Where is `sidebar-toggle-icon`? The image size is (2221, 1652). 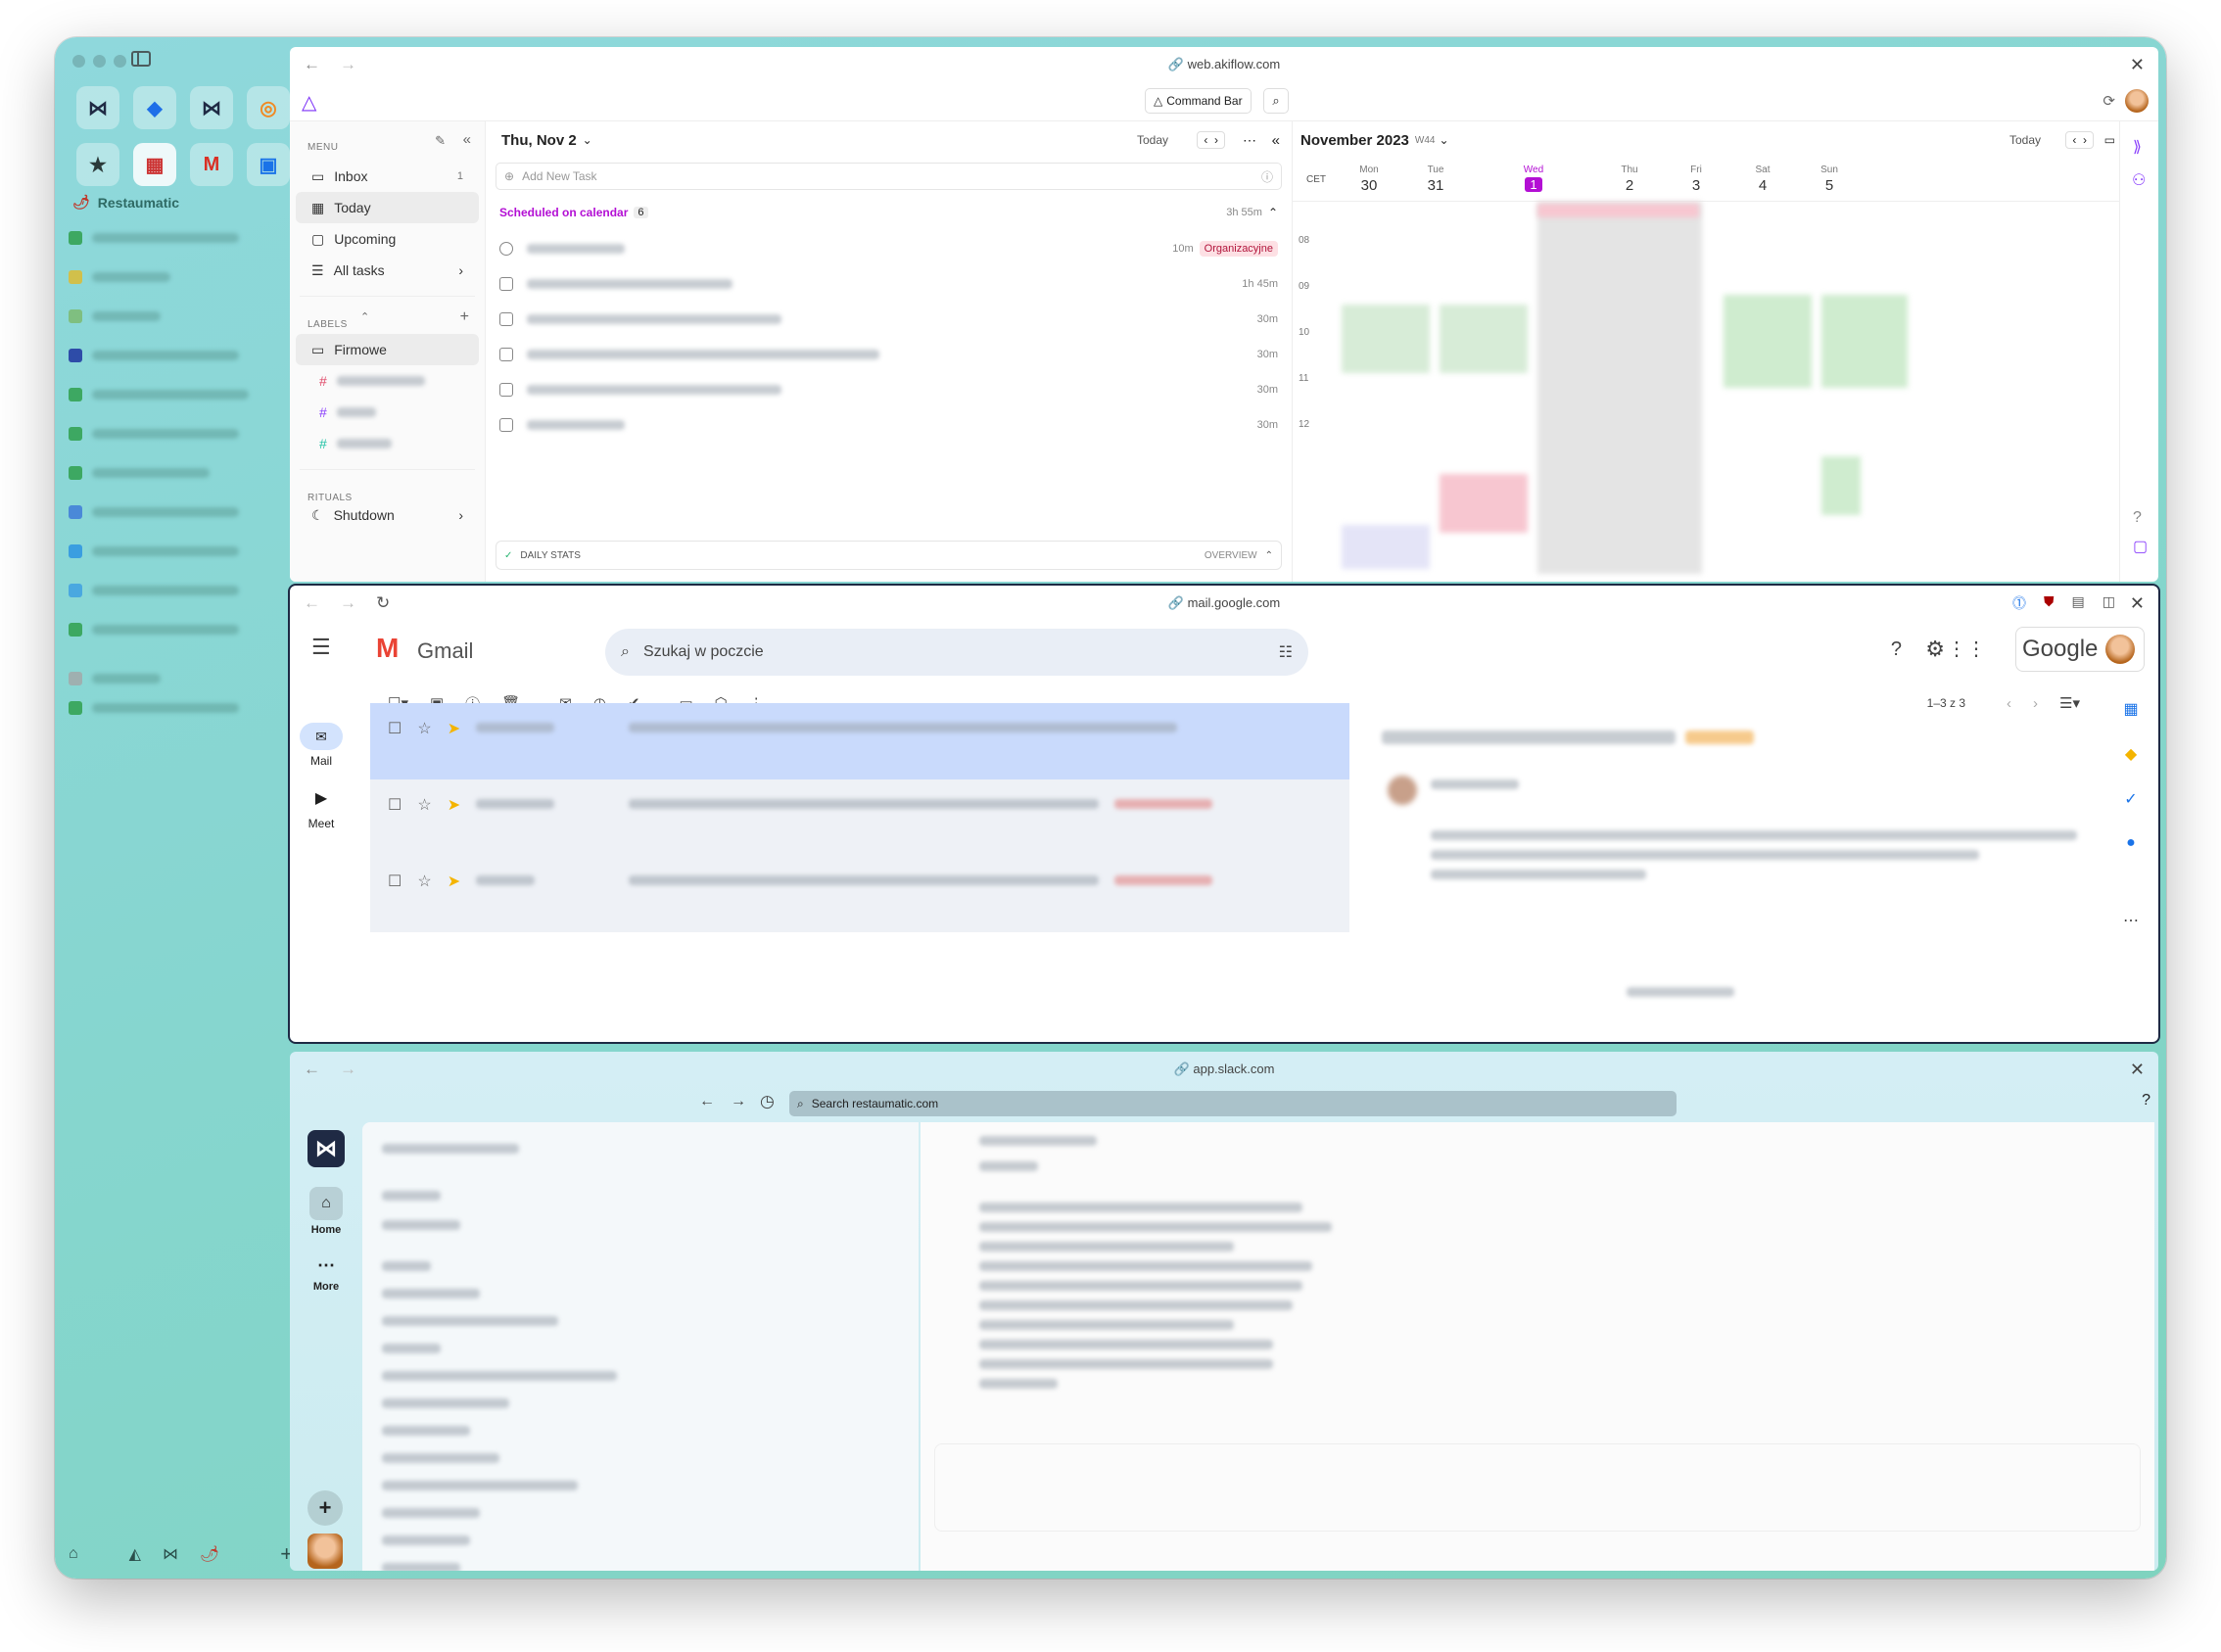 sidebar-toggle-icon is located at coordinates (141, 59).